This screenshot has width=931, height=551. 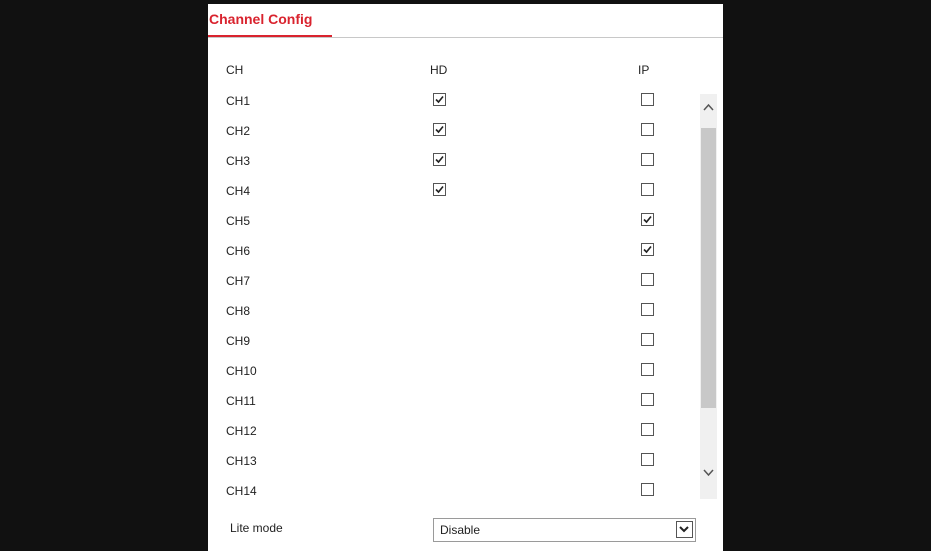 What do you see at coordinates (453, 249) in the screenshot?
I see `channel-row: CH6` at bounding box center [453, 249].